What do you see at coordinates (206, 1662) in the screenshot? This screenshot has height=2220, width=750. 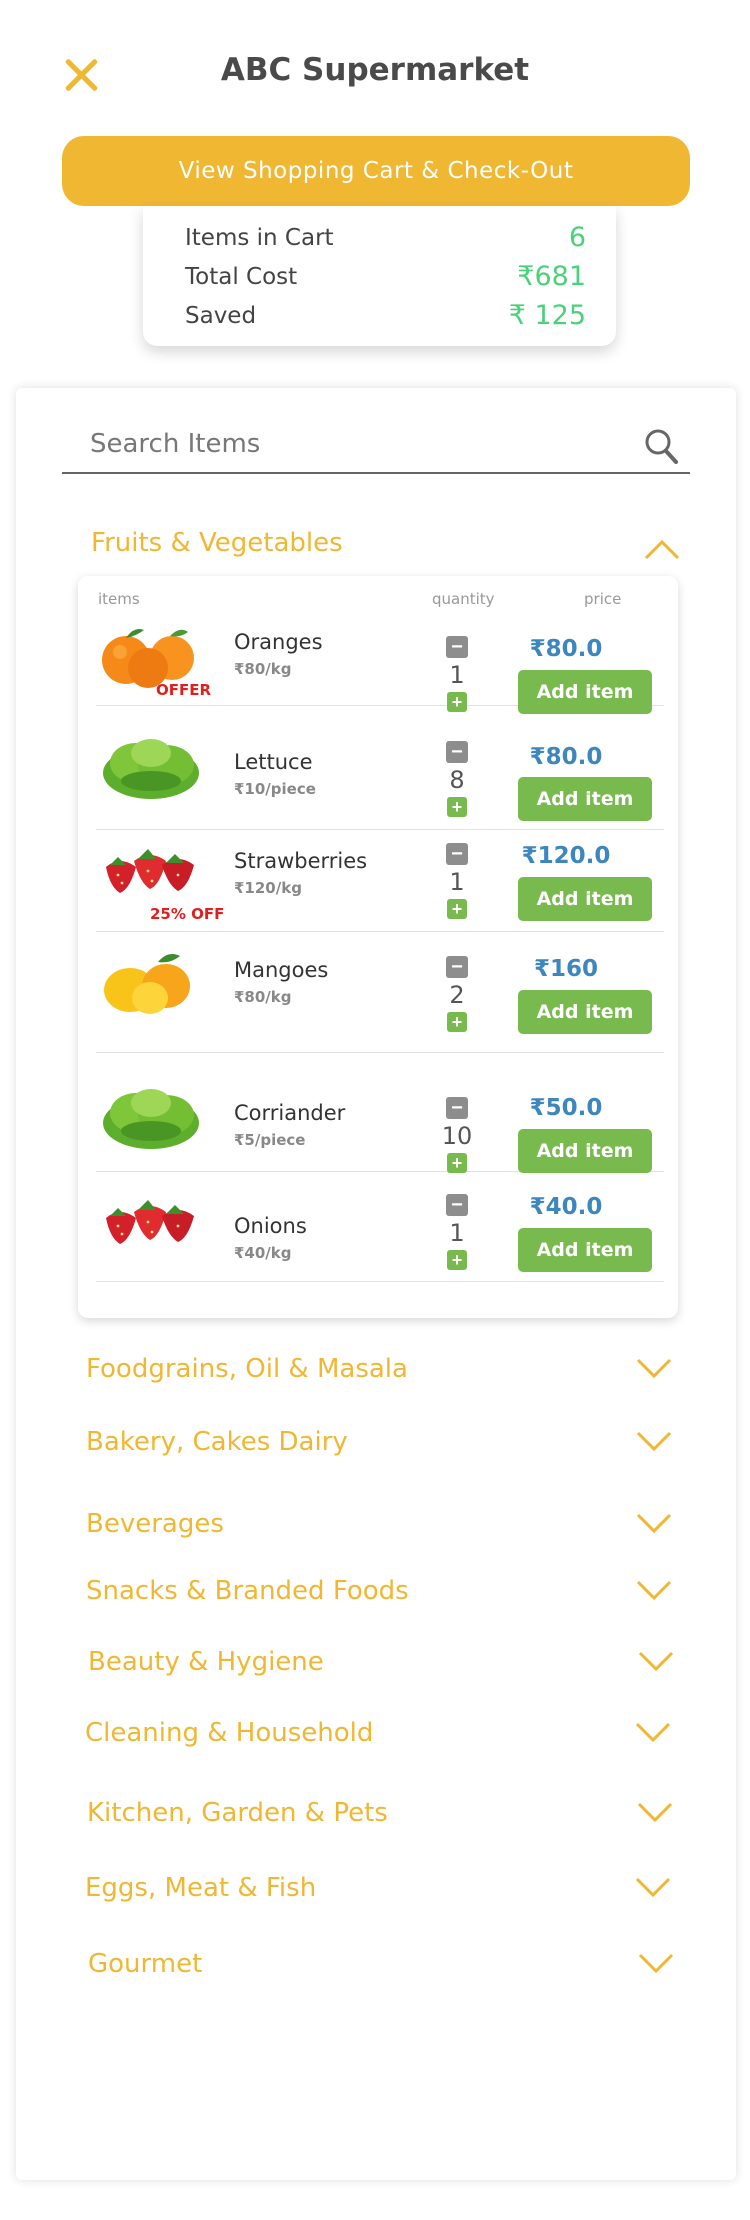 I see `category-label: Beauty & Hygiene` at bounding box center [206, 1662].